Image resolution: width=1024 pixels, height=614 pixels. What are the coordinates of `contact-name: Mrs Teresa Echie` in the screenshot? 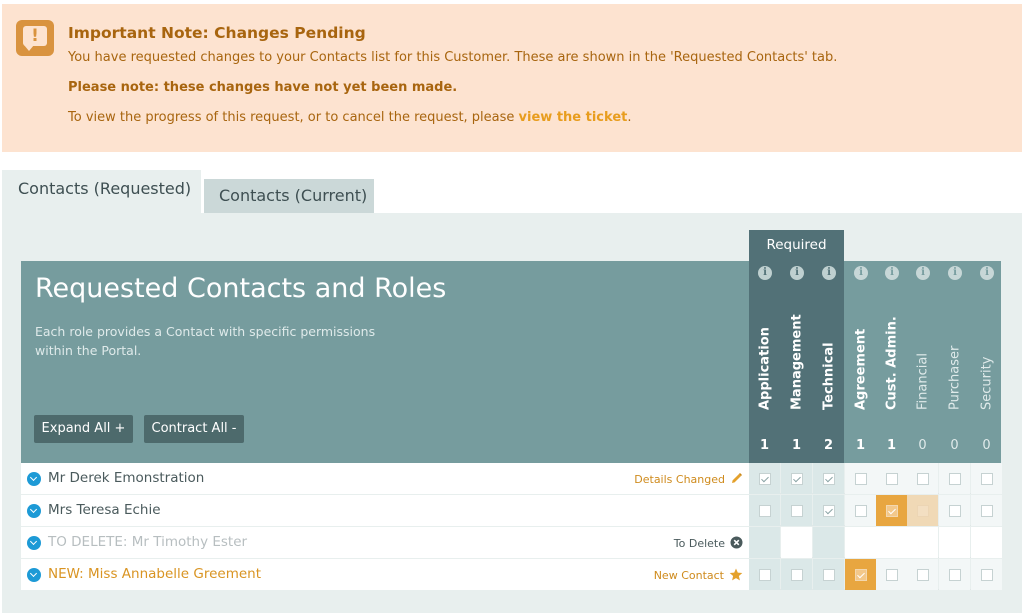 It's located at (104, 510).